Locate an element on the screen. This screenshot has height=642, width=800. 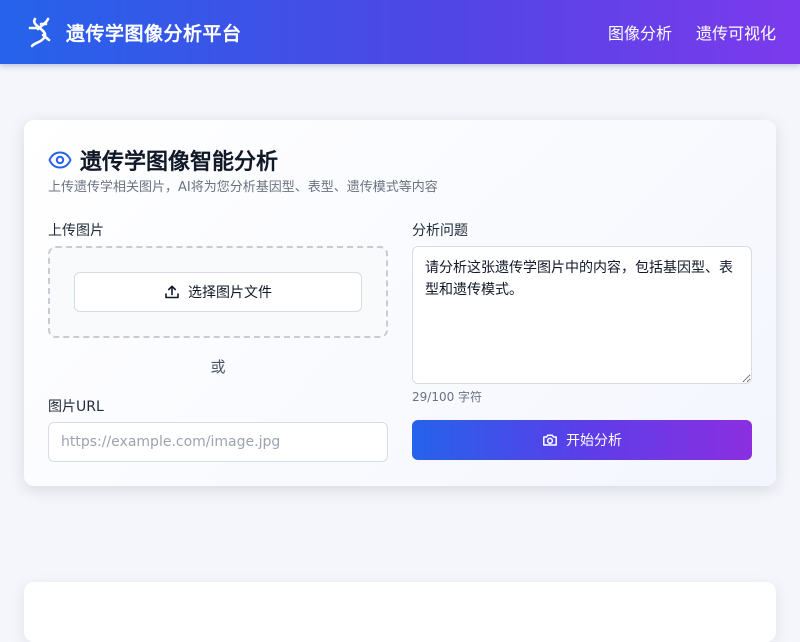
upload-icon is located at coordinates (172, 292).